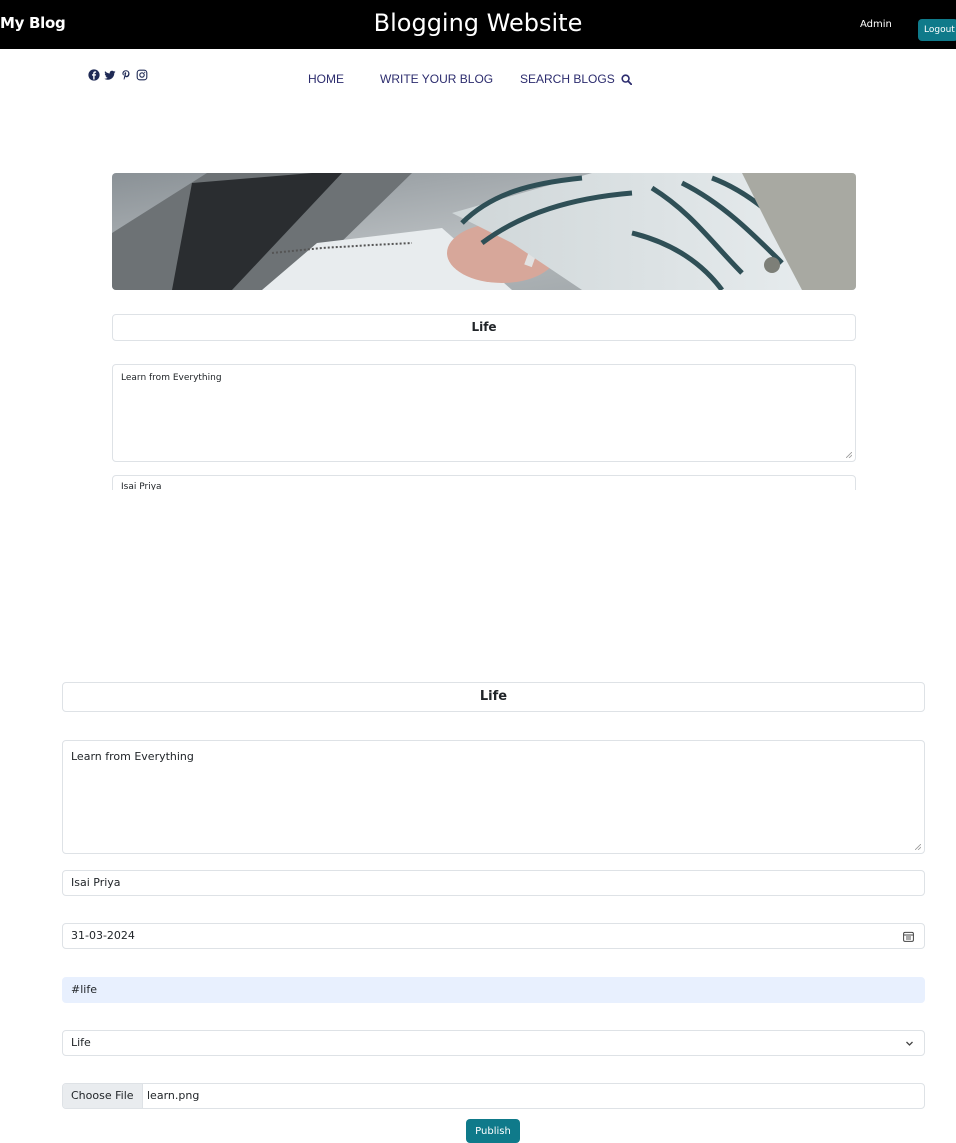  Describe the element at coordinates (126, 75) in the screenshot. I see `pinterest-icon` at that location.